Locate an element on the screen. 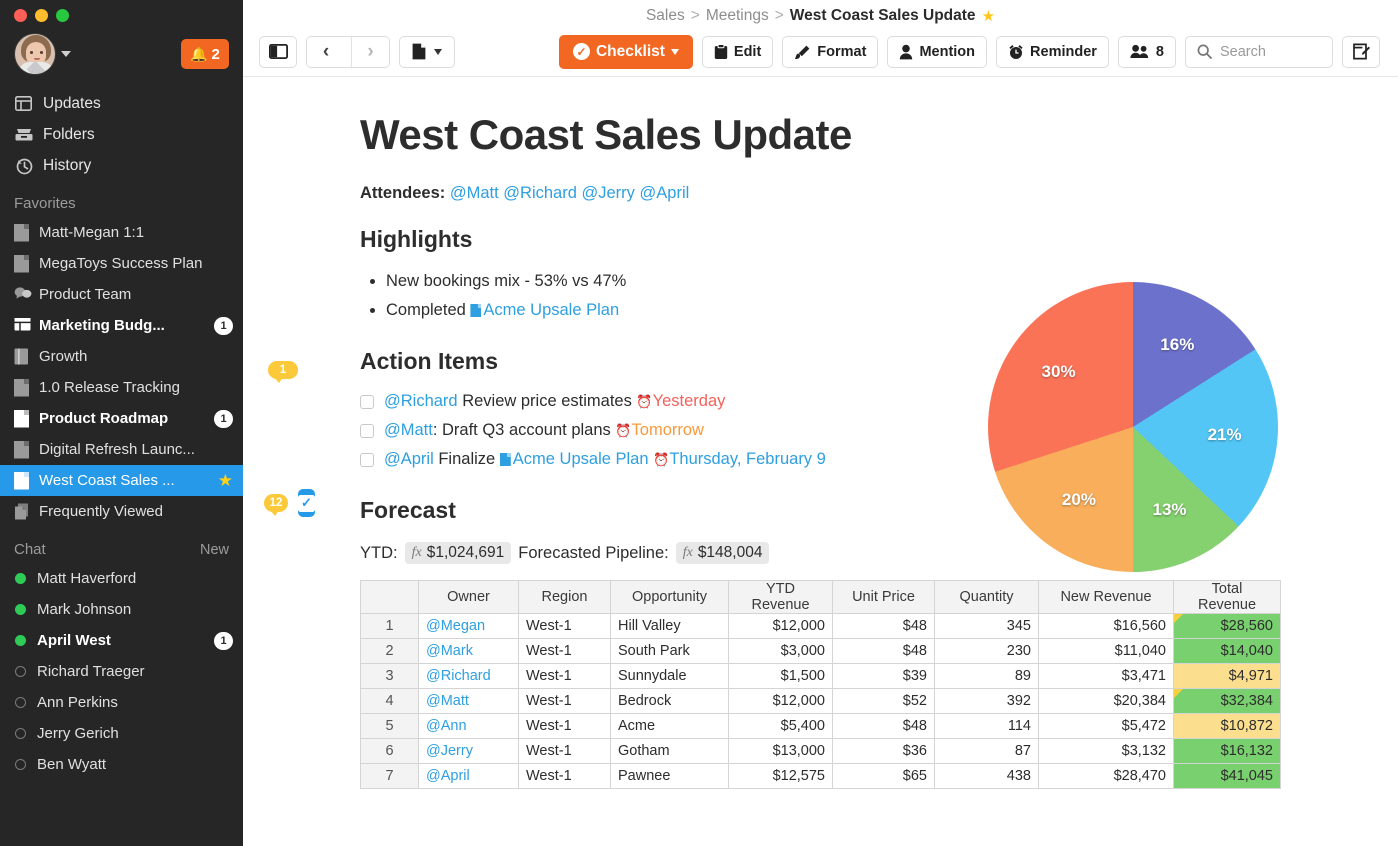  chat-item-ann-perkins: Ann Perkins is located at coordinates (121, 702).